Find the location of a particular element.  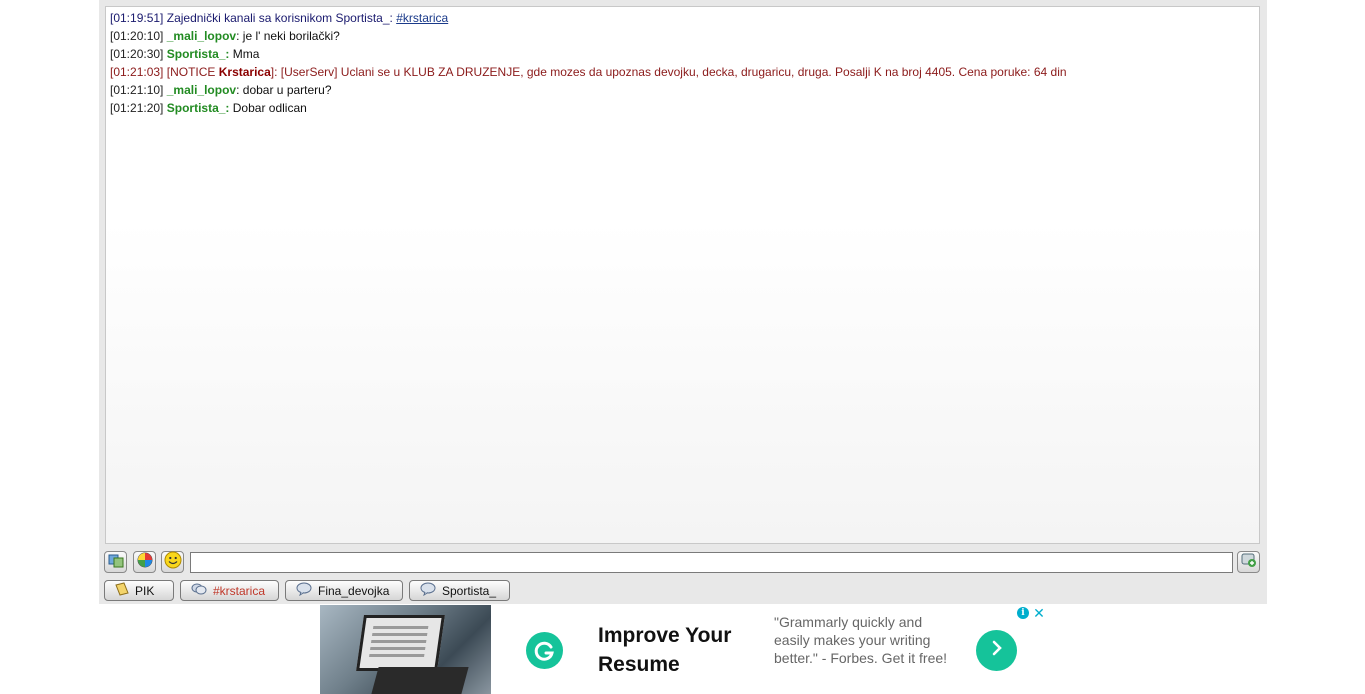

send-button is located at coordinates (1248, 562).